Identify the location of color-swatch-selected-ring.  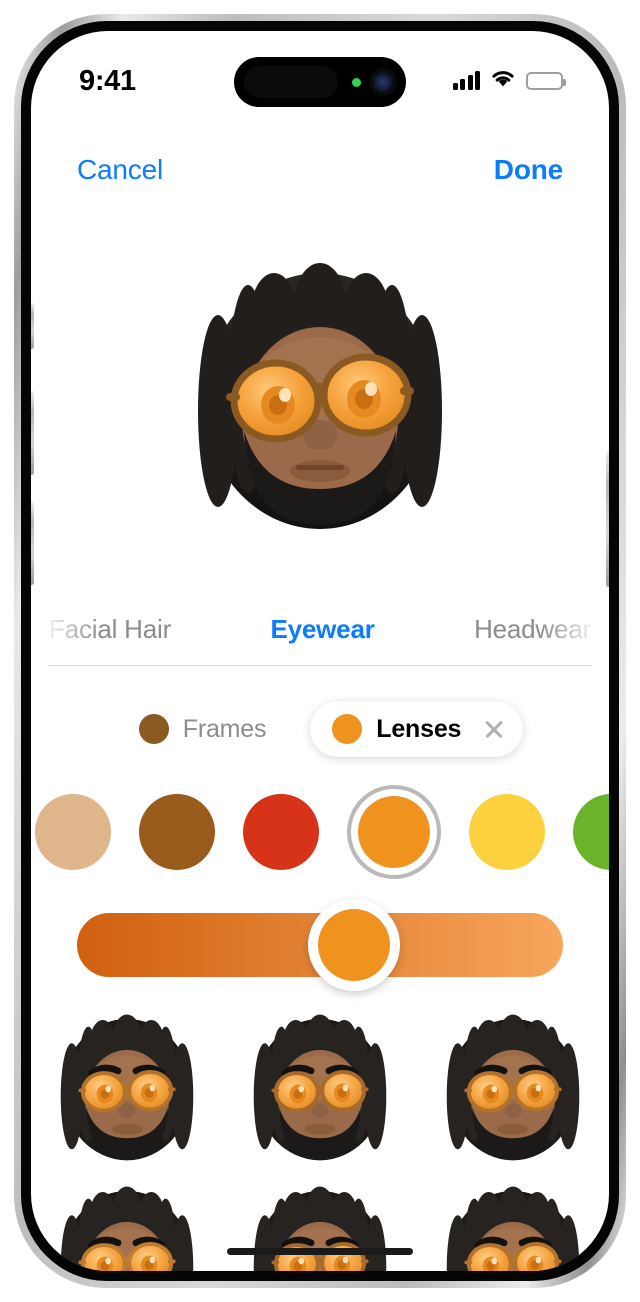
(394, 832).